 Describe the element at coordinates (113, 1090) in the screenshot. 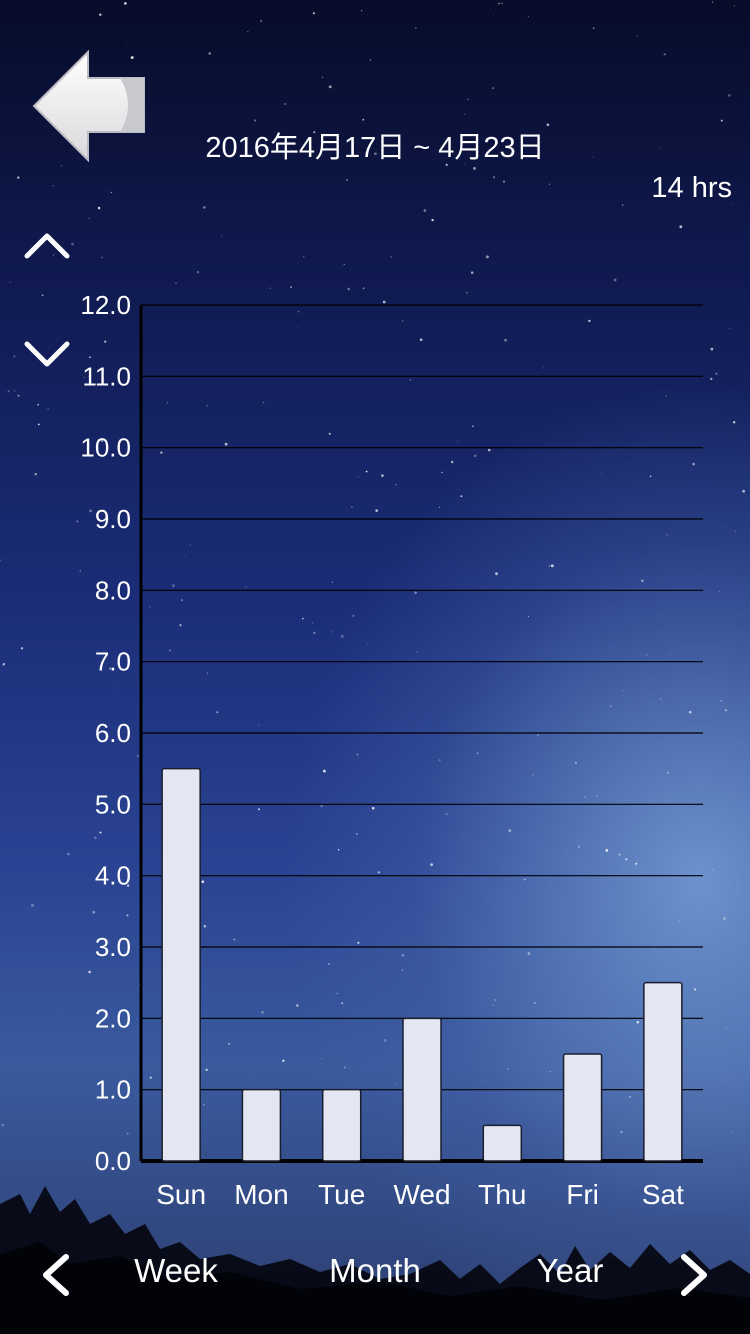

I see `y-tick-label: 1.0` at that location.